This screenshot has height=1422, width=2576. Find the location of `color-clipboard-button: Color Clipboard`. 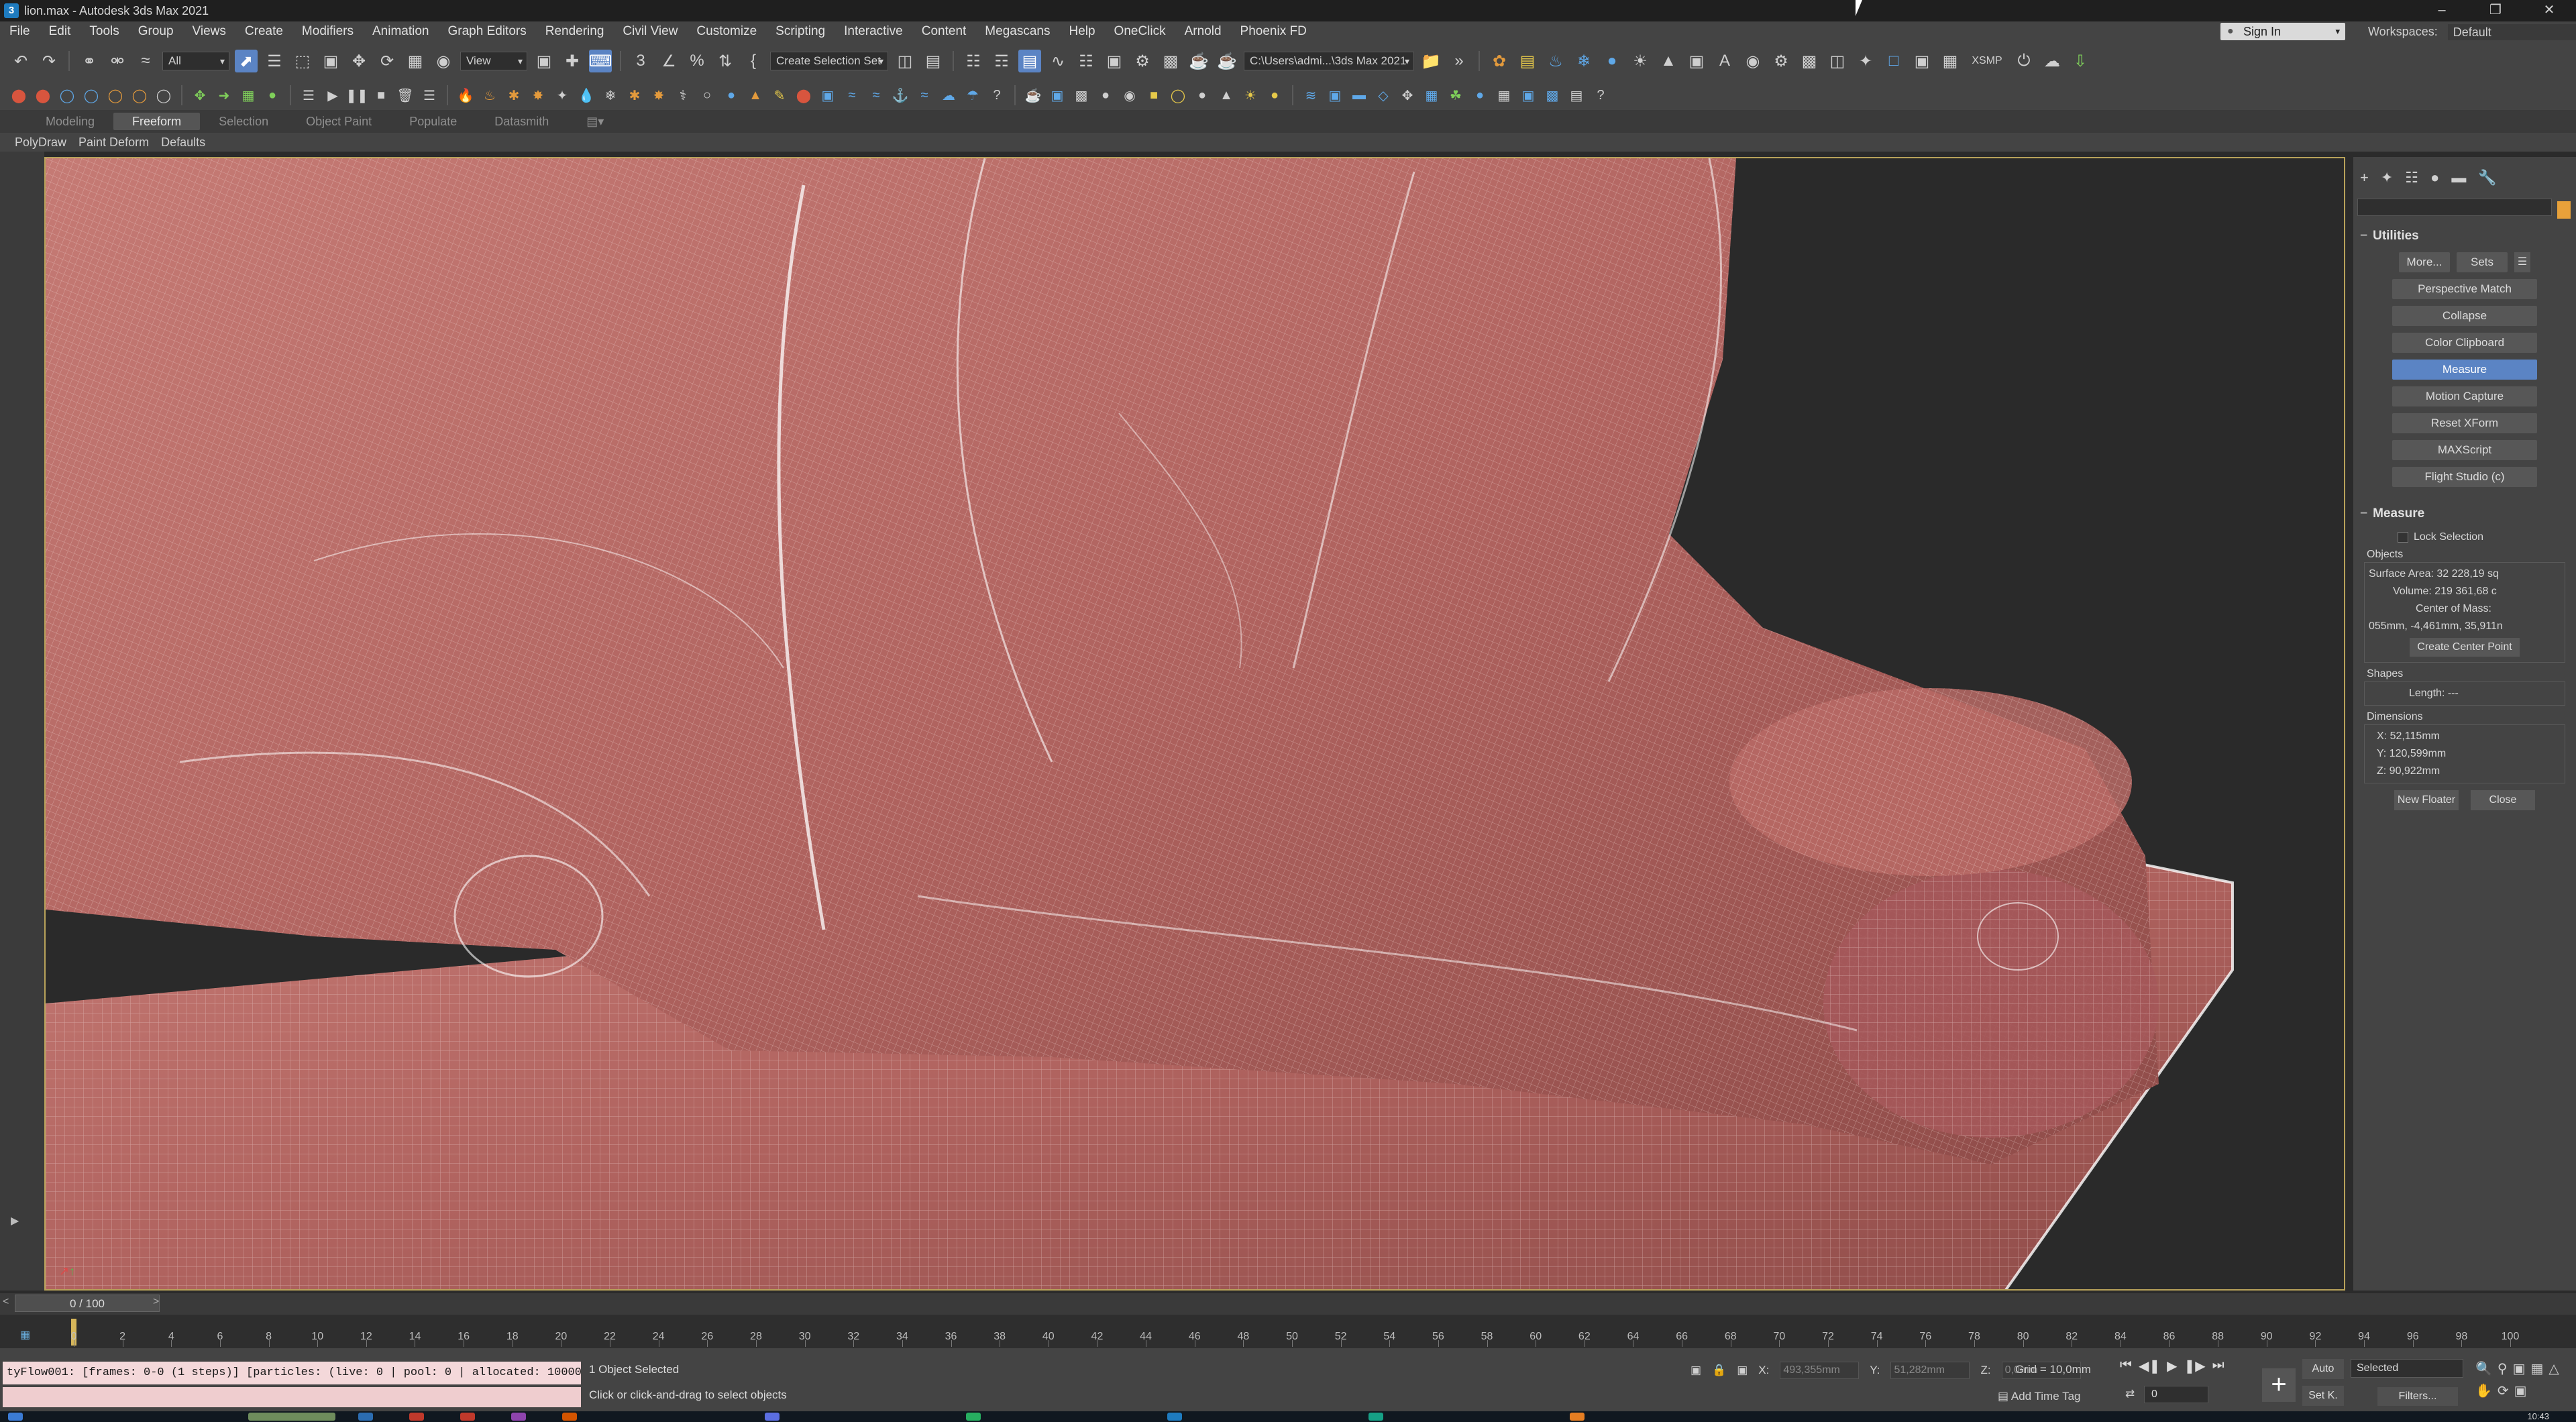

color-clipboard-button: Color Clipboard is located at coordinates (2464, 343).